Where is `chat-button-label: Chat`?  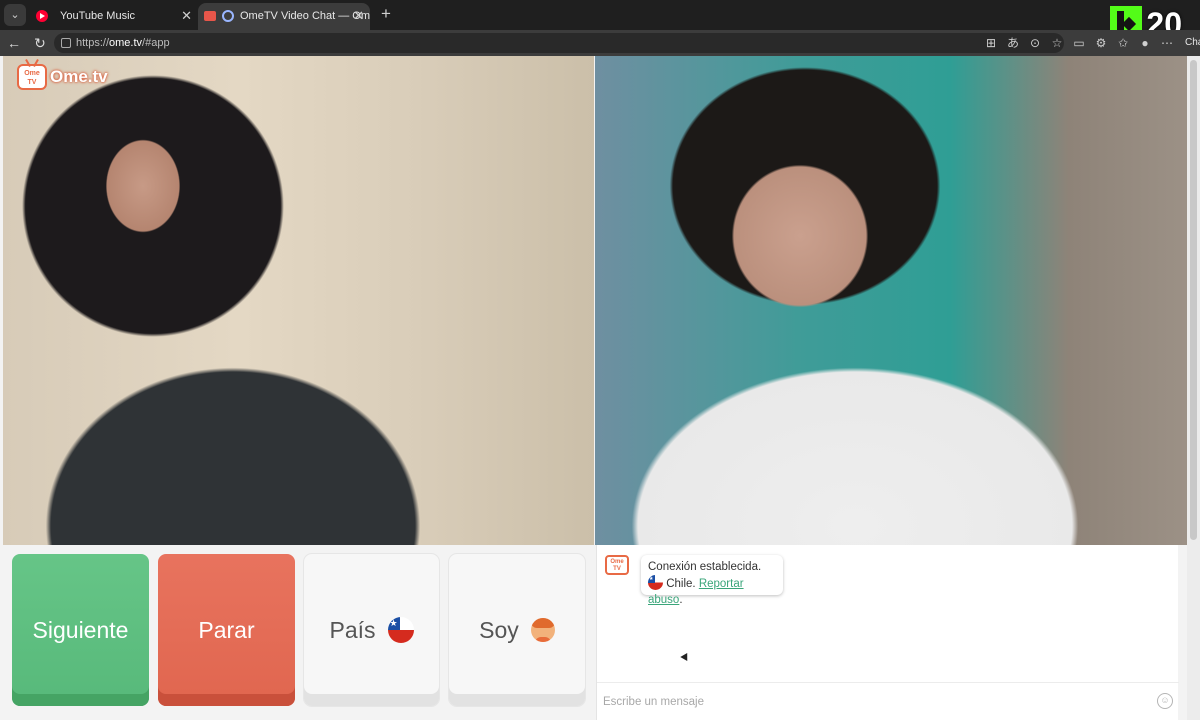 chat-button-label: Chat is located at coordinates (1192, 42).